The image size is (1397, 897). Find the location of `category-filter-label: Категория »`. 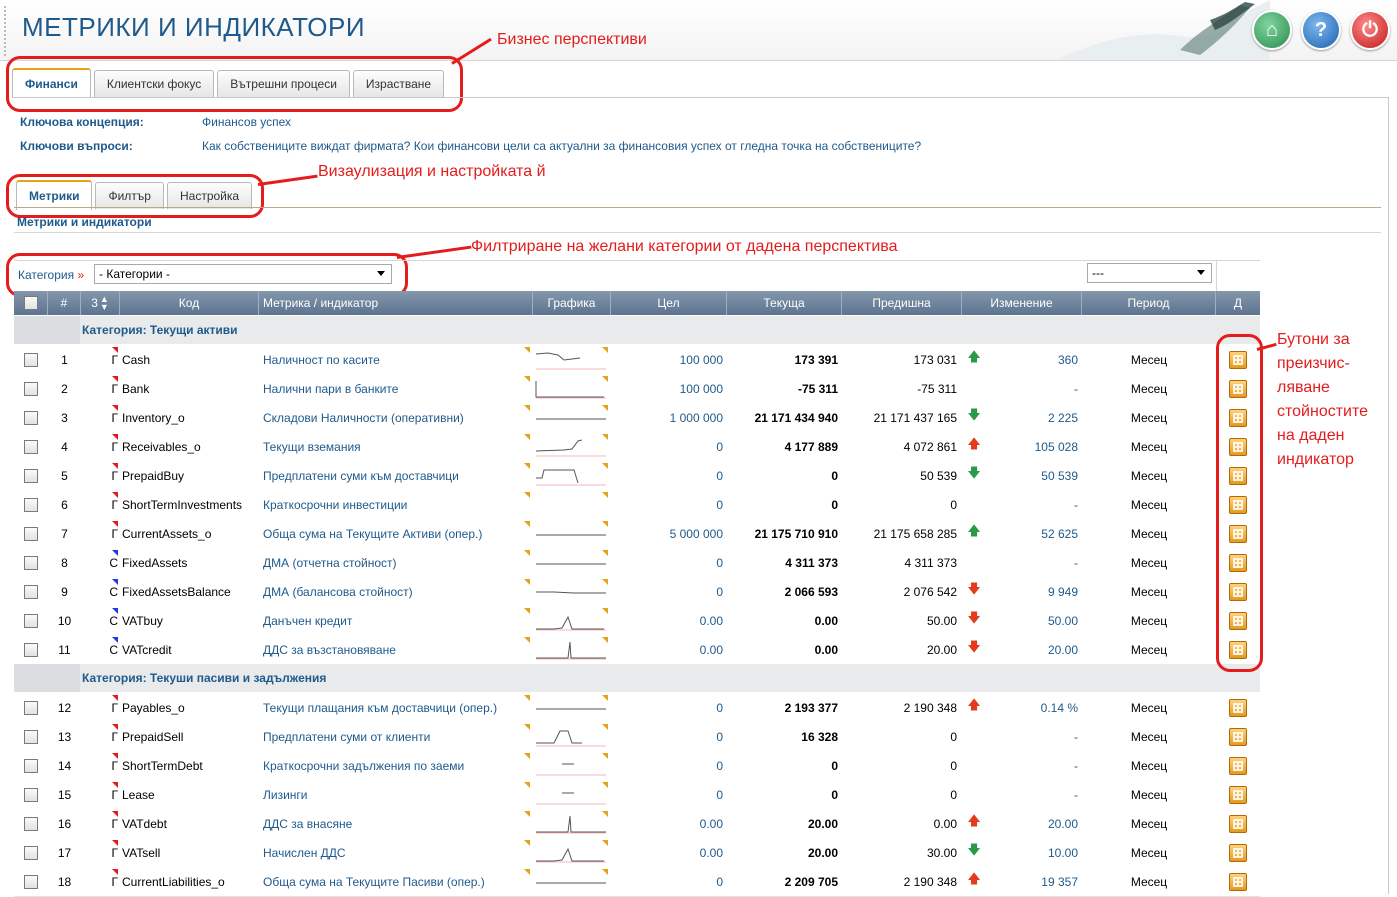

category-filter-label: Категория » is located at coordinates (51, 275).